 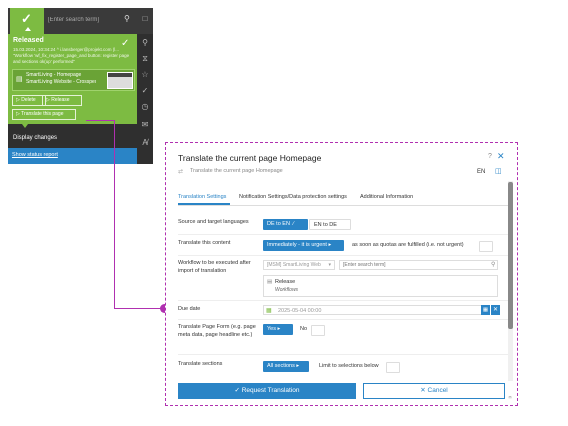 What do you see at coordinates (418, 265) in the screenshot?
I see `workflow-search-input` at bounding box center [418, 265].